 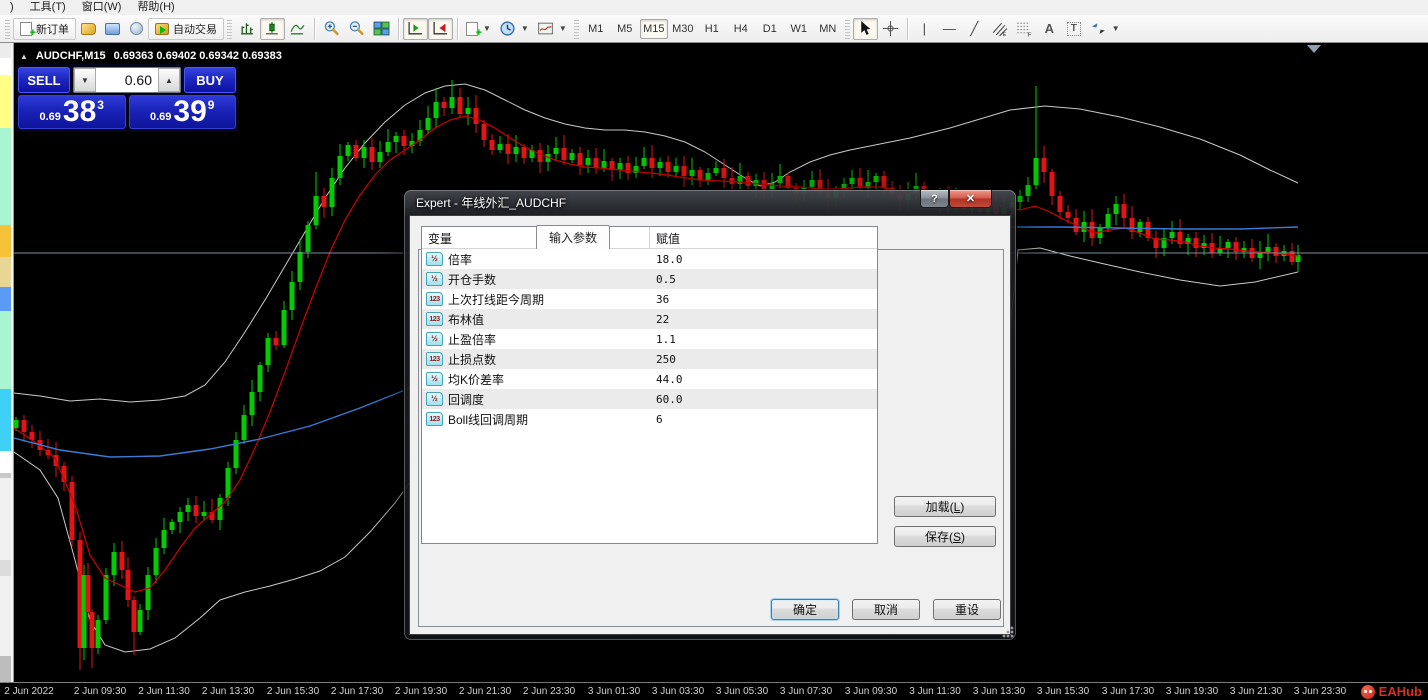 What do you see at coordinates (573, 237) in the screenshot?
I see `tab-2: 输入参数` at bounding box center [573, 237].